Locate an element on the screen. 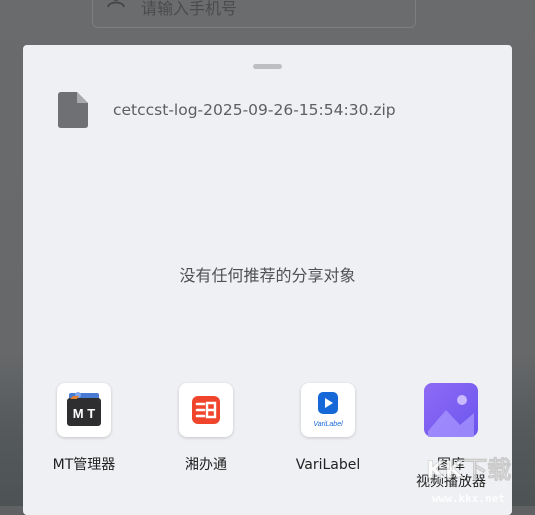 The height and width of the screenshot is (515, 535). drag-handle is located at coordinates (267, 66).